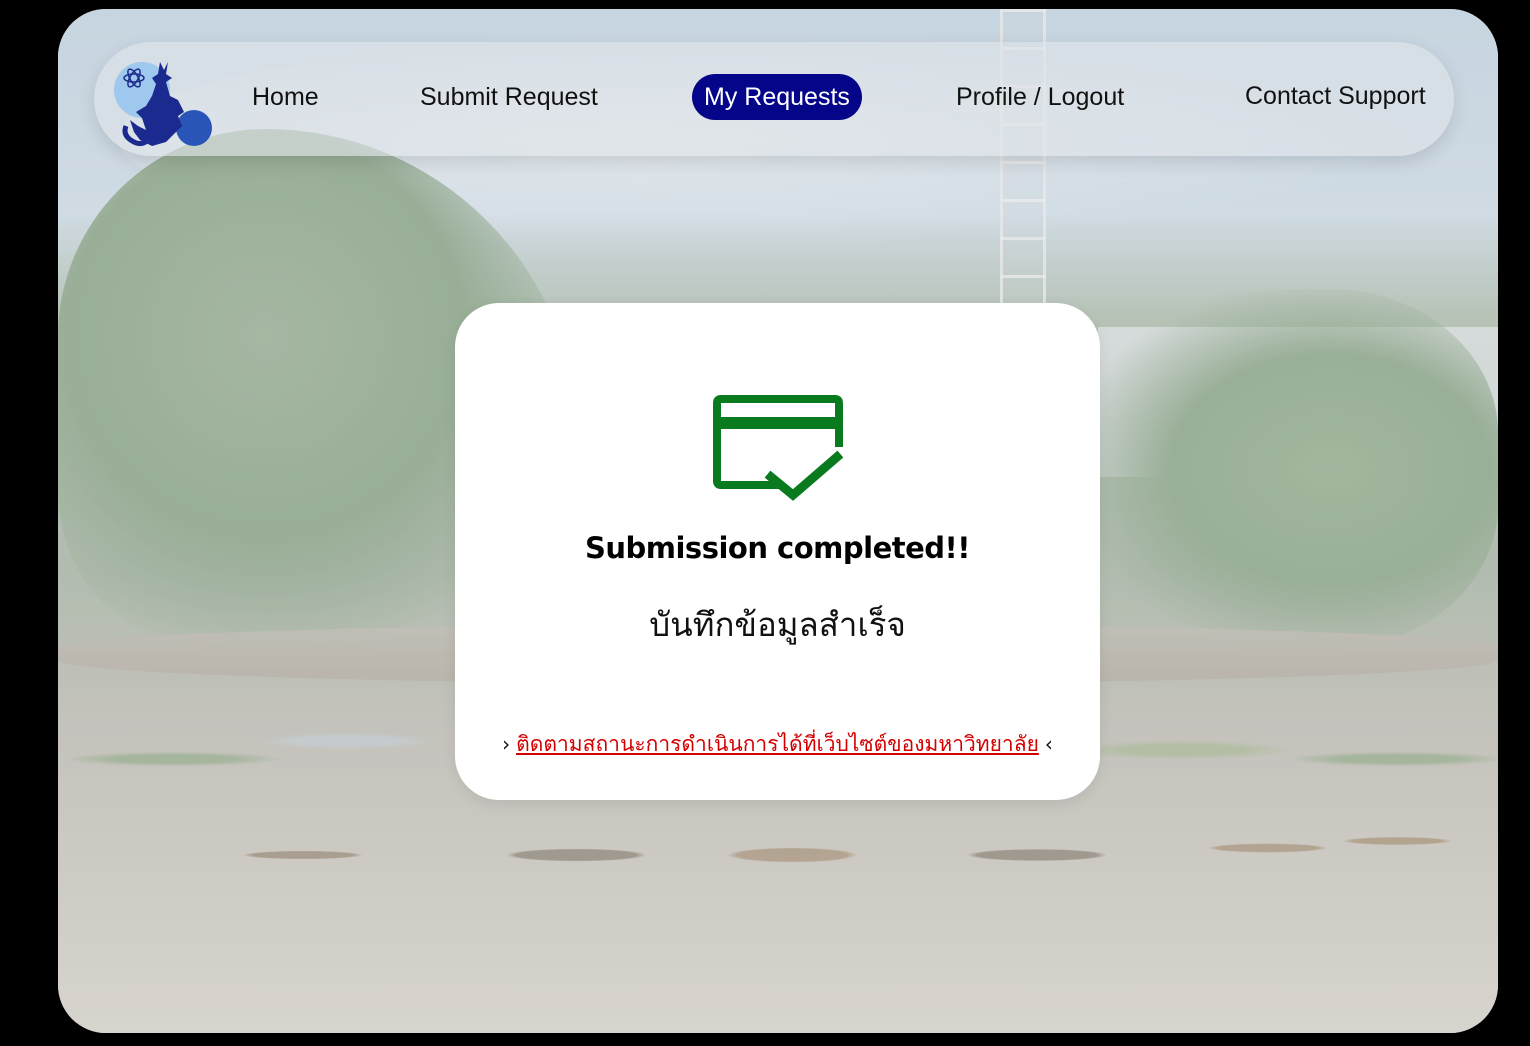 The height and width of the screenshot is (1046, 1530). What do you see at coordinates (778, 449) in the screenshot?
I see `card-check-icon` at bounding box center [778, 449].